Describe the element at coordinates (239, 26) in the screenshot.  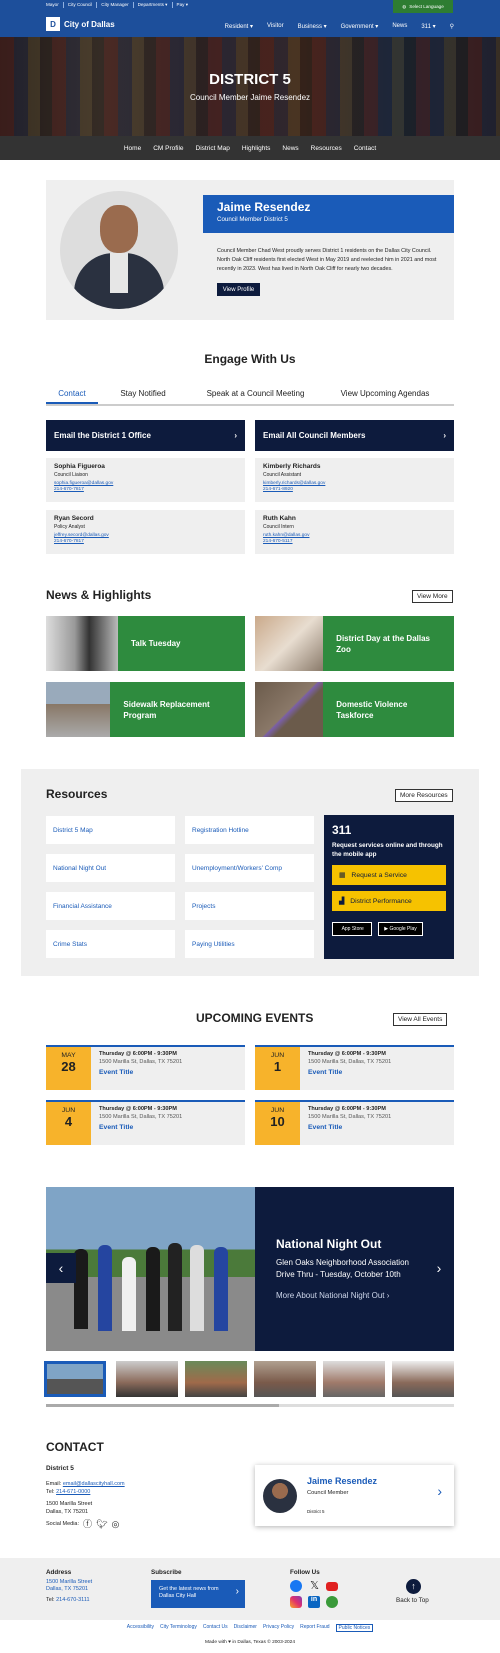
I see `nav-resident: Resident ▾` at that location.